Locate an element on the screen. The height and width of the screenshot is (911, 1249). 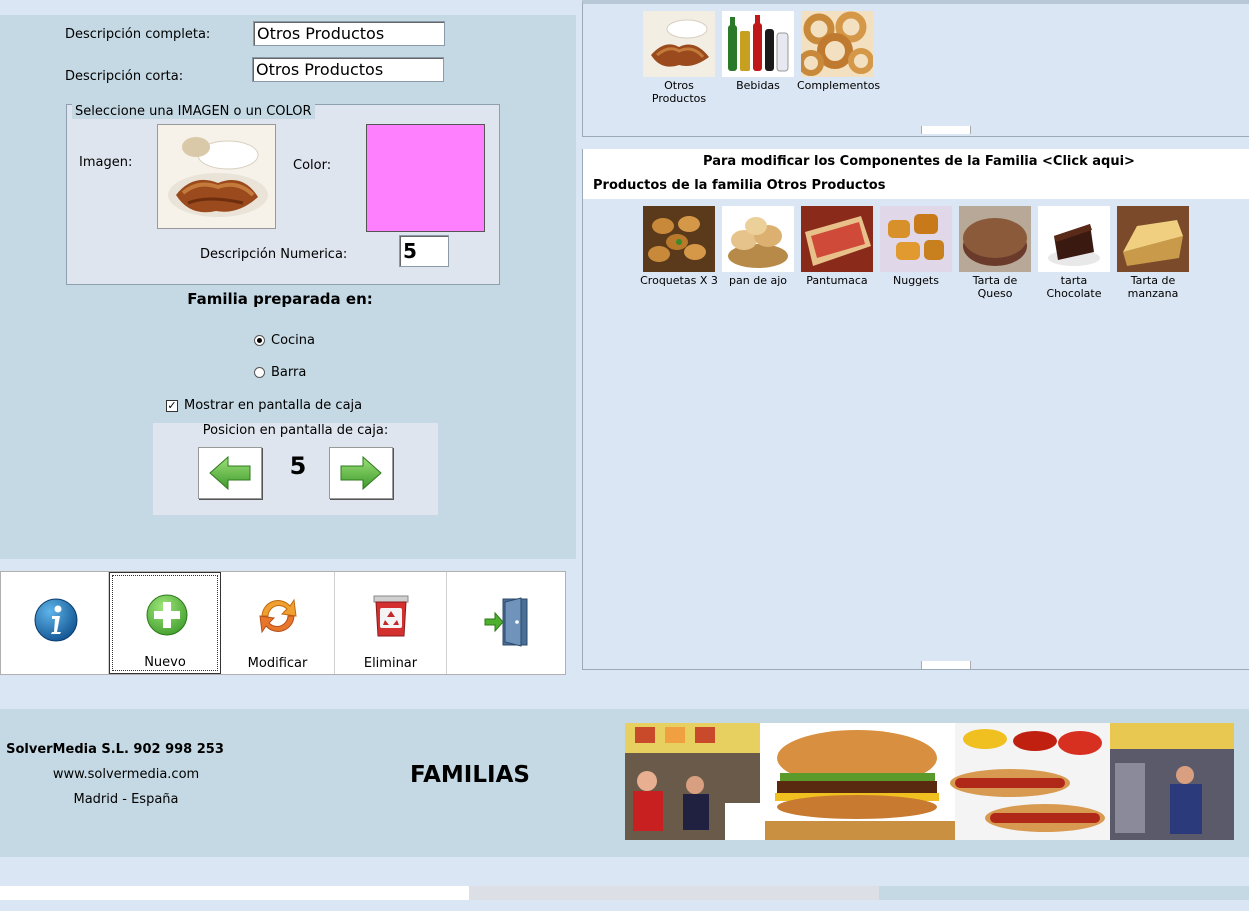
product-label-line1: tarta is located at coordinates (1074, 280).